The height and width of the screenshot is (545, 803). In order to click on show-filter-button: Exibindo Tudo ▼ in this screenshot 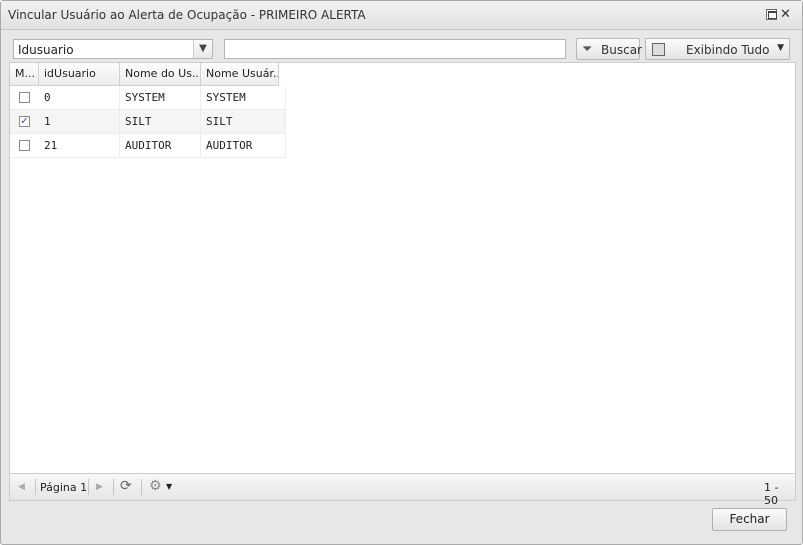, I will do `click(717, 49)`.